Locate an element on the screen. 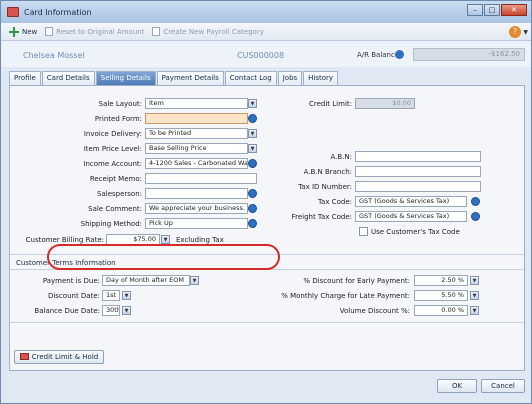 Image resolution: width=532 pixels, height=404 pixels. tab-payment-details: Payment Details is located at coordinates (190, 78).